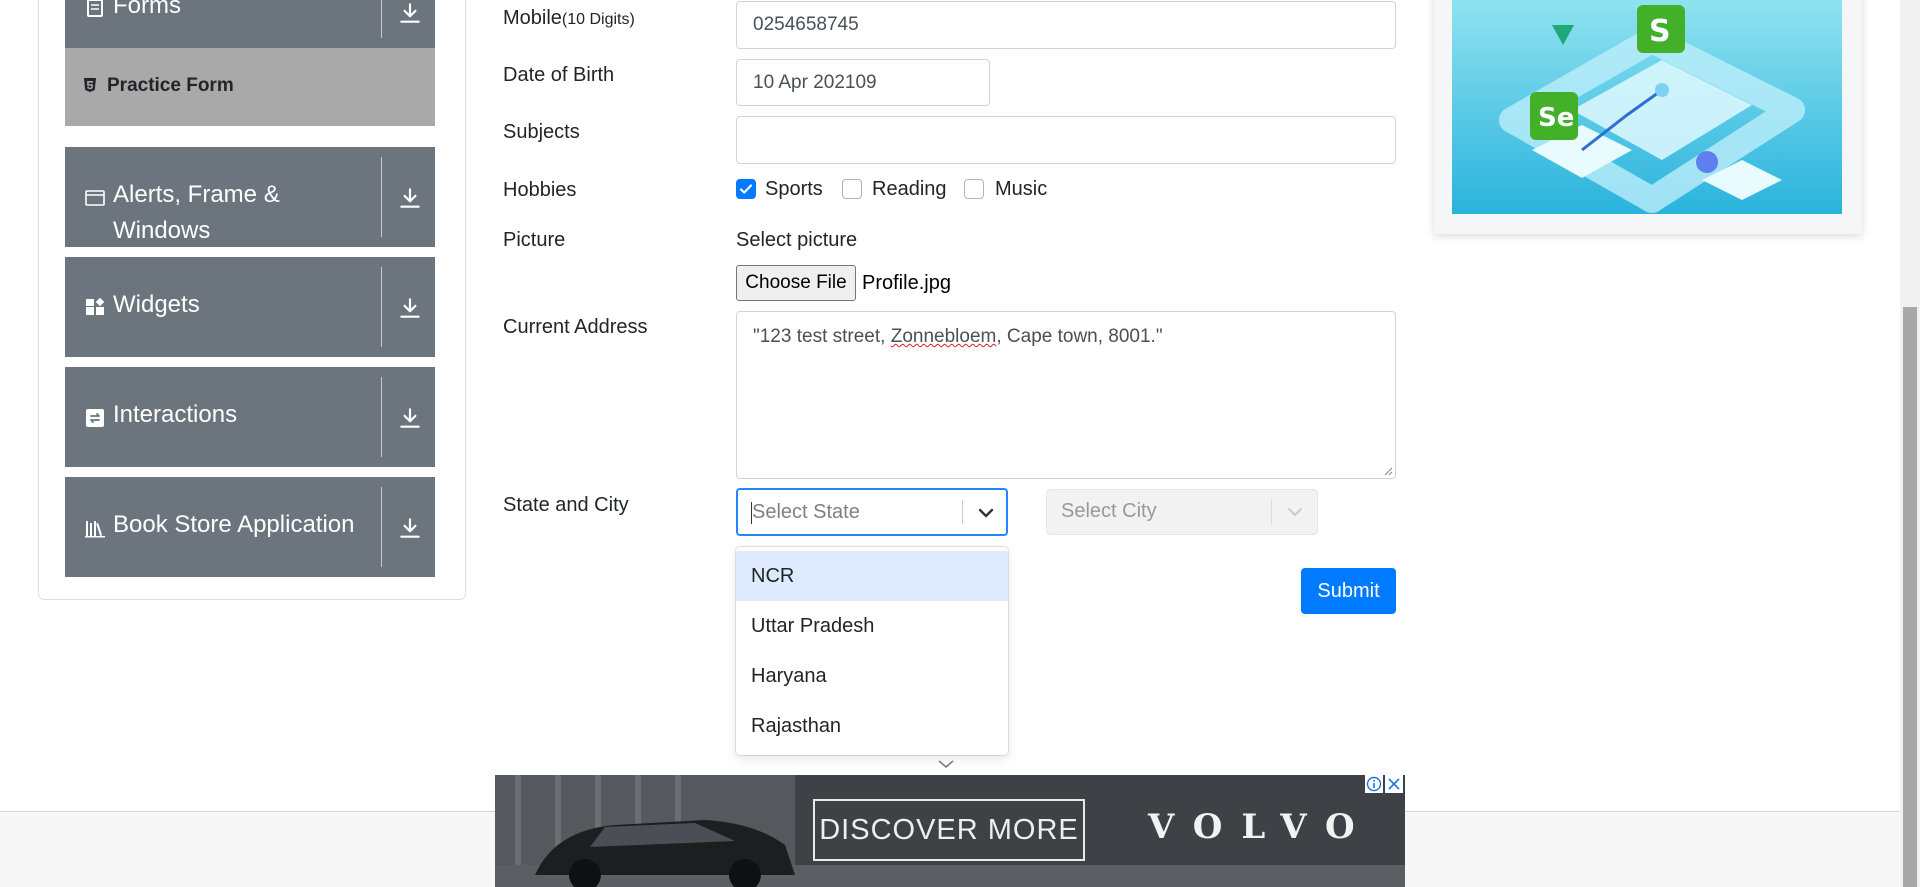  Describe the element at coordinates (1182, 512) in the screenshot. I see `city-select: Select City` at that location.